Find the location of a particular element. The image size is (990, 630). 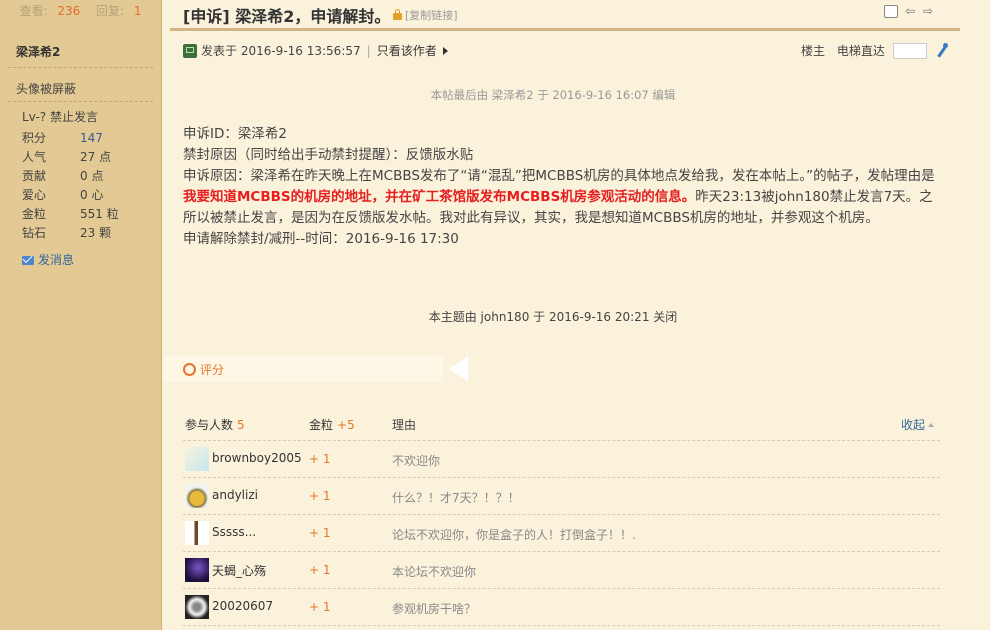

stat-label: 人气 is located at coordinates (34, 157).